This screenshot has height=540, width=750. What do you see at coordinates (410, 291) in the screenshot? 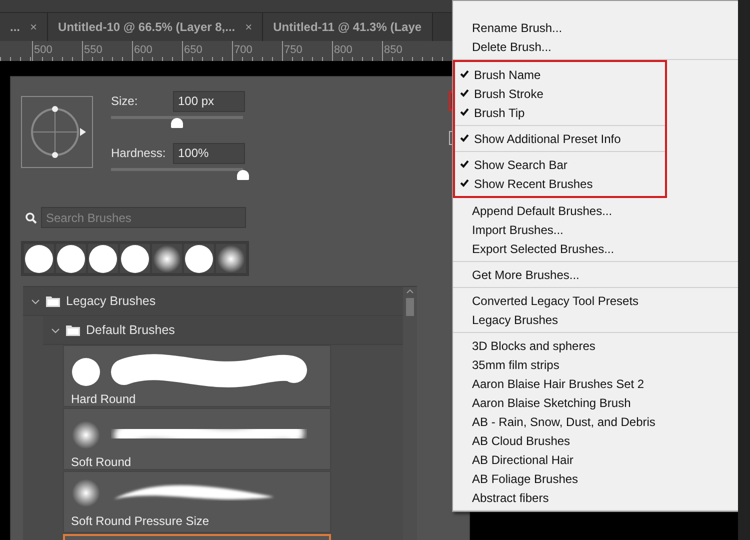
I see `scroll-up-icon` at bounding box center [410, 291].